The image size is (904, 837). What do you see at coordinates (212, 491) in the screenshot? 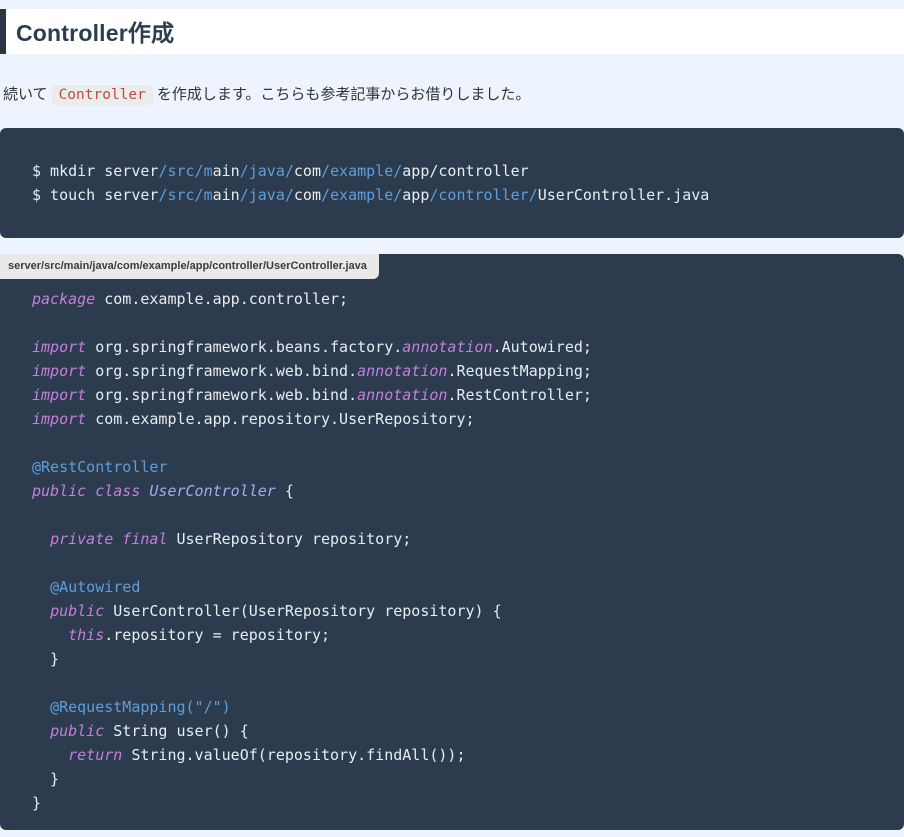
I see `code-segment: UserController` at bounding box center [212, 491].